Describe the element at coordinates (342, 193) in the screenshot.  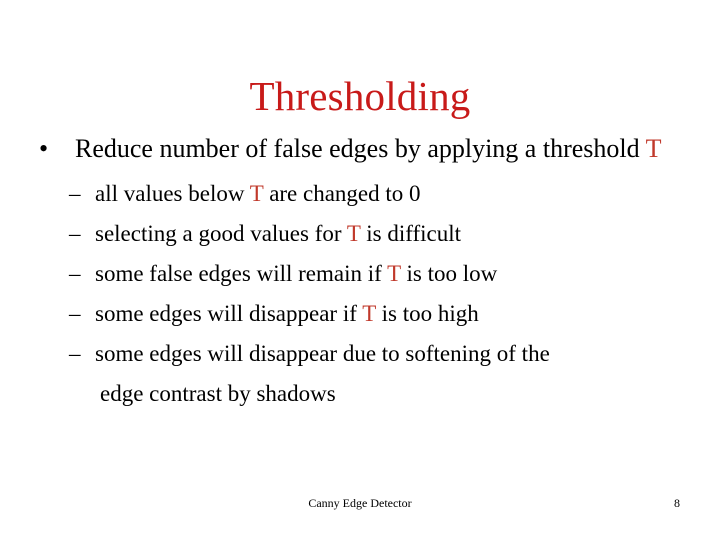
I see `sub-bullet-text-after: are changed to 0` at that location.